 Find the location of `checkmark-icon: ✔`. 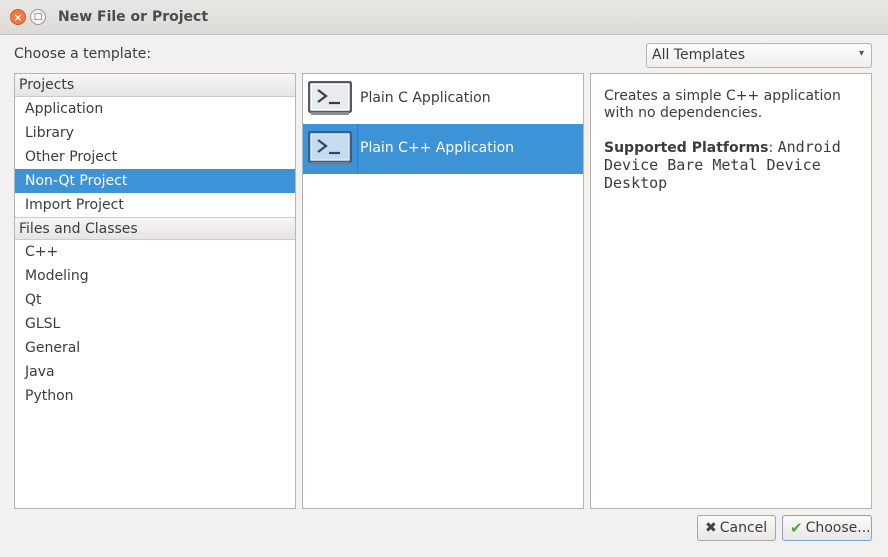

checkmark-icon: ✔ is located at coordinates (796, 528).